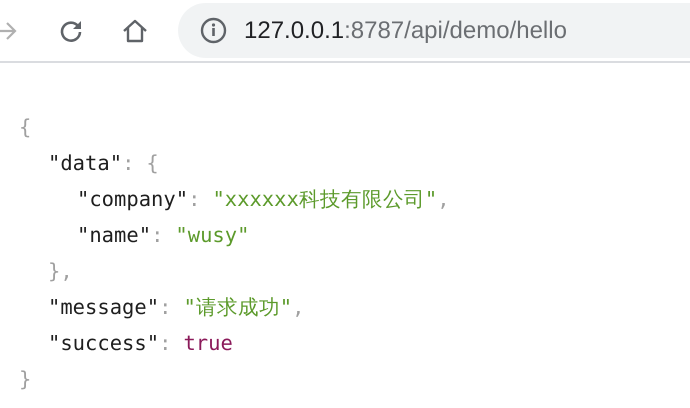  I want to click on string-value: "请求成功", so click(237, 307).